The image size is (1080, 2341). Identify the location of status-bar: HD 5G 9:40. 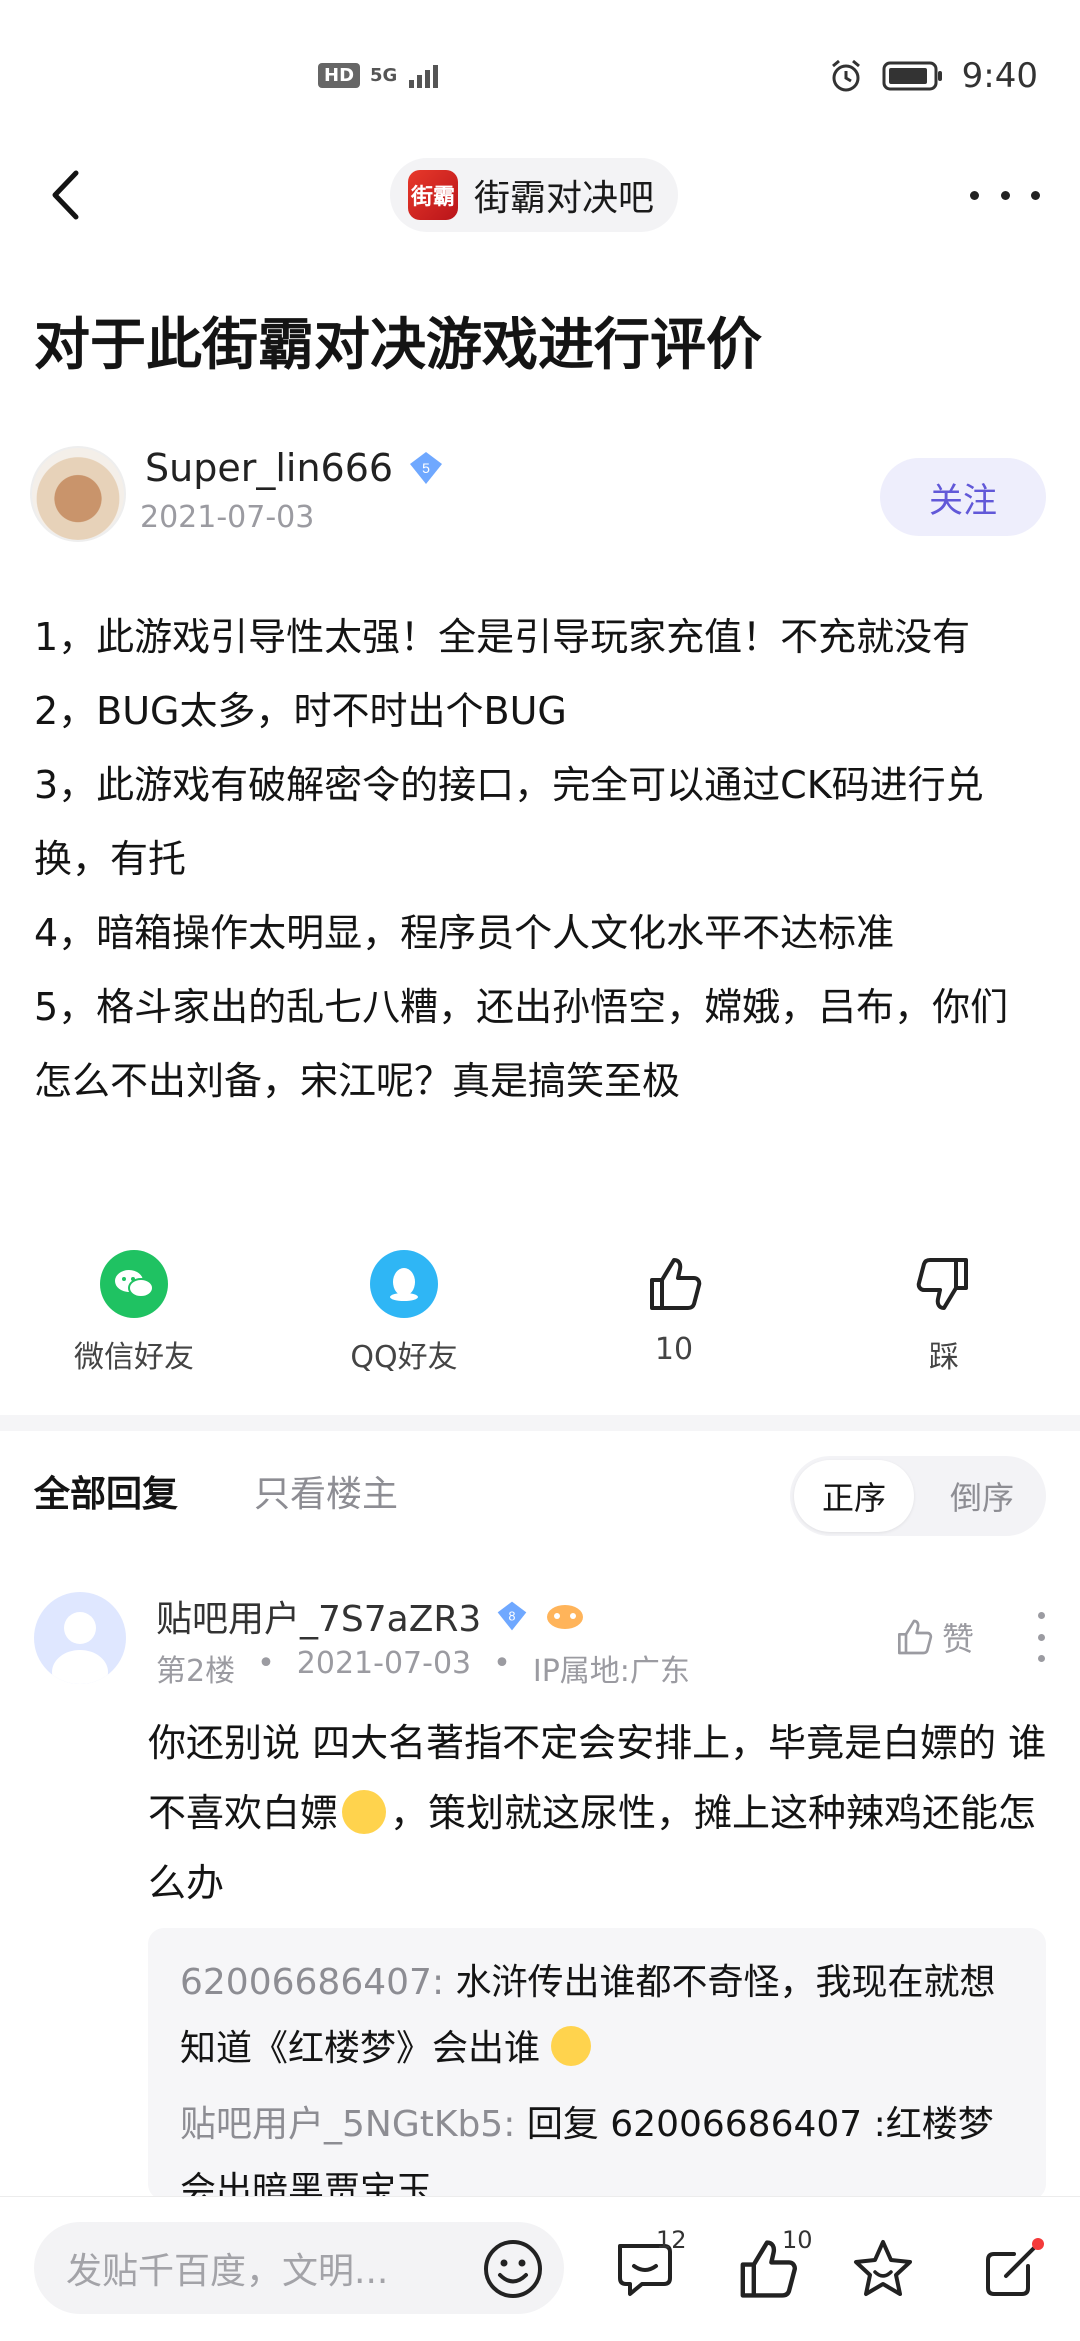
(540, 75).